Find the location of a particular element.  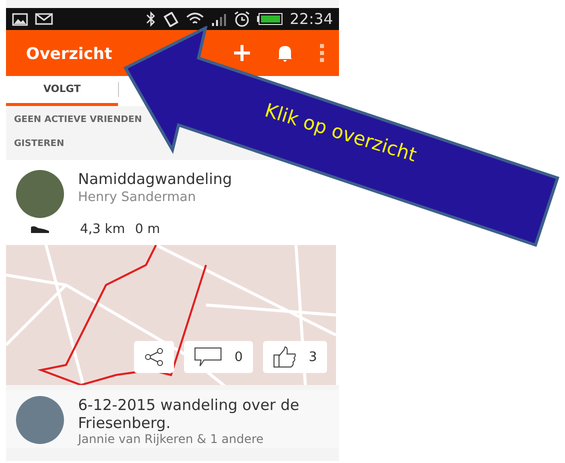

section-heading: GISTEREN is located at coordinates (39, 144).